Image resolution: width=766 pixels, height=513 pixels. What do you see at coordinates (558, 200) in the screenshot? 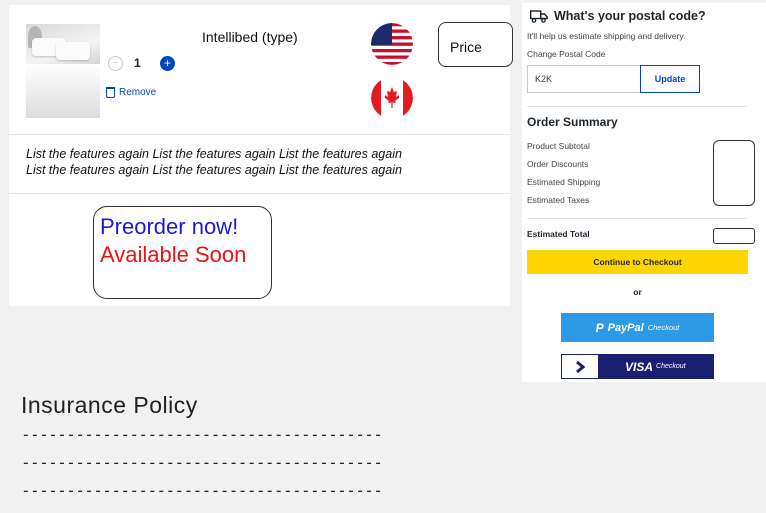
I see `estimated-taxes-label: Estimated Taxes` at bounding box center [558, 200].